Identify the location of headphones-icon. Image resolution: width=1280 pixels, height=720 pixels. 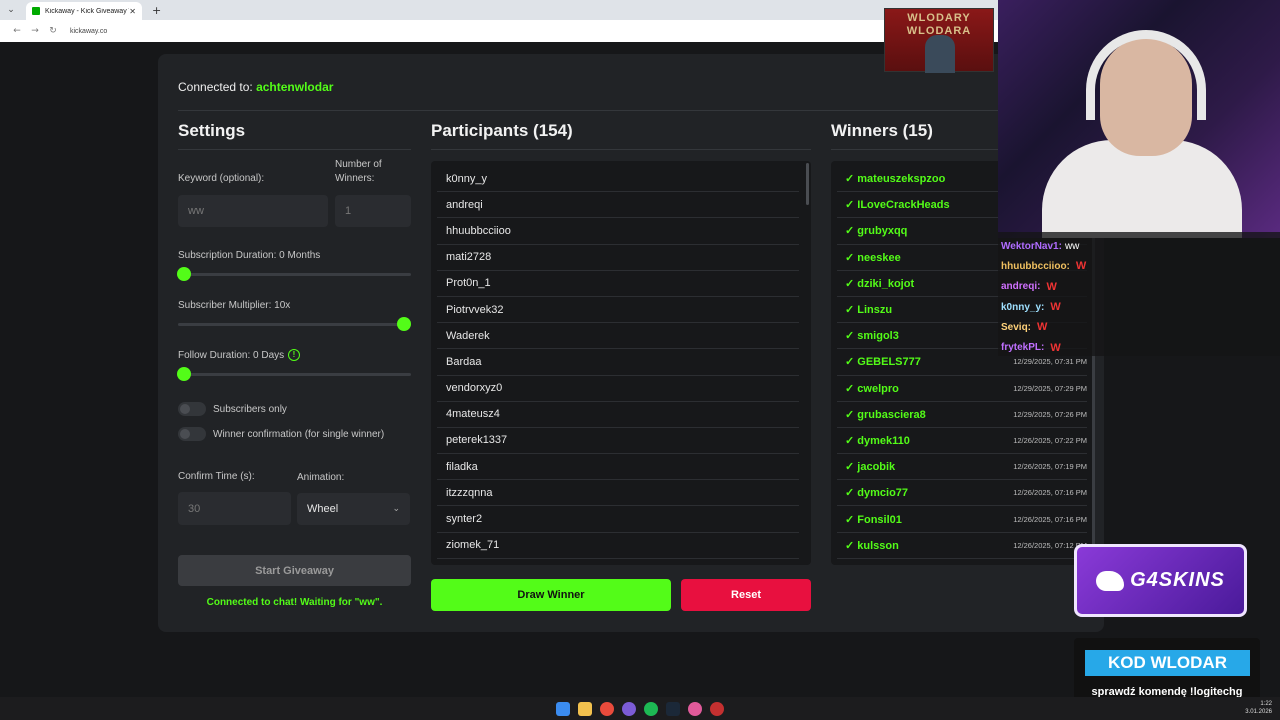
(1146, 75).